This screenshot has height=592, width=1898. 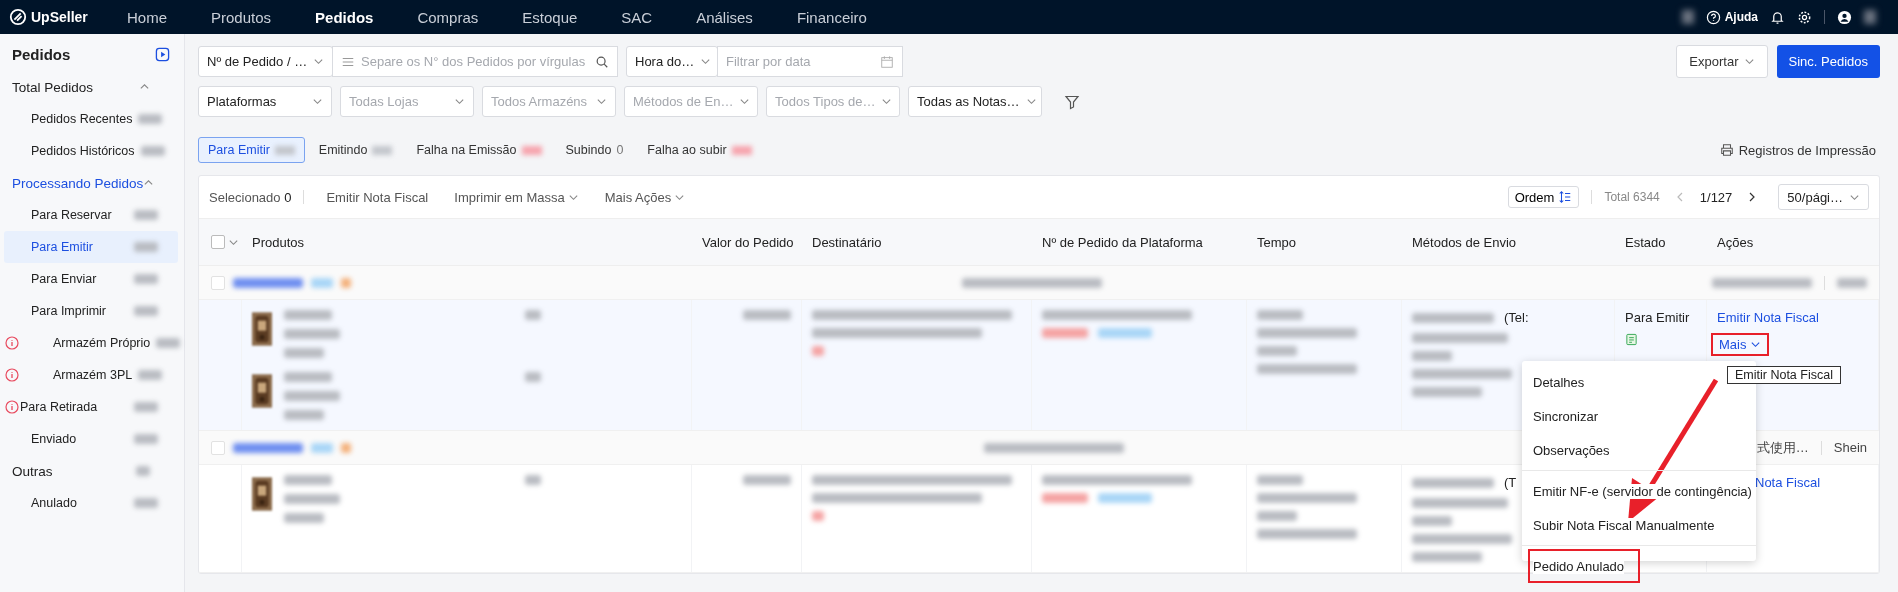 I want to click on column-header: Destinatário, so click(x=847, y=242).